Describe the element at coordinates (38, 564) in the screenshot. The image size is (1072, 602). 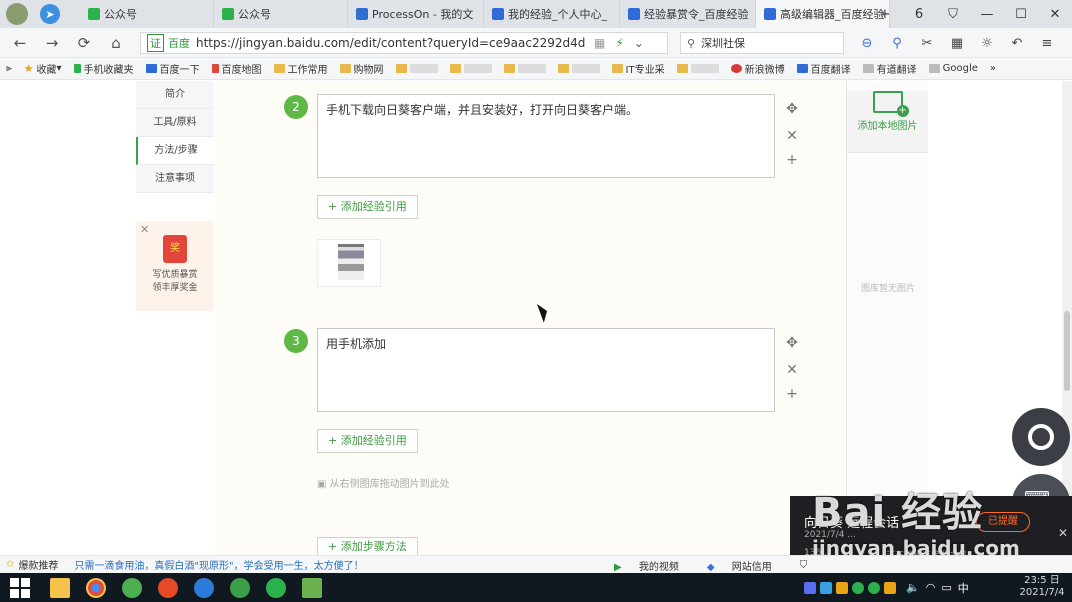
I see `recommend-link: 爆款推荐` at that location.